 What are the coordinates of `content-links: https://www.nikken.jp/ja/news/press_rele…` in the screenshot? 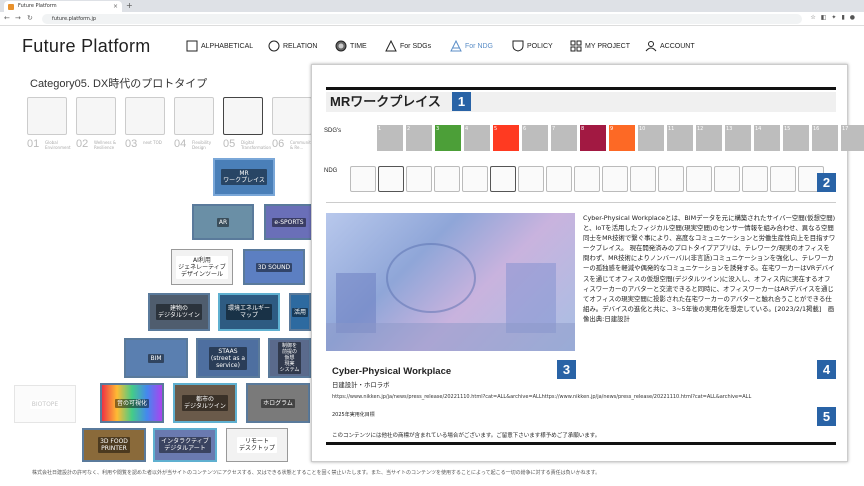 It's located at (567, 397).